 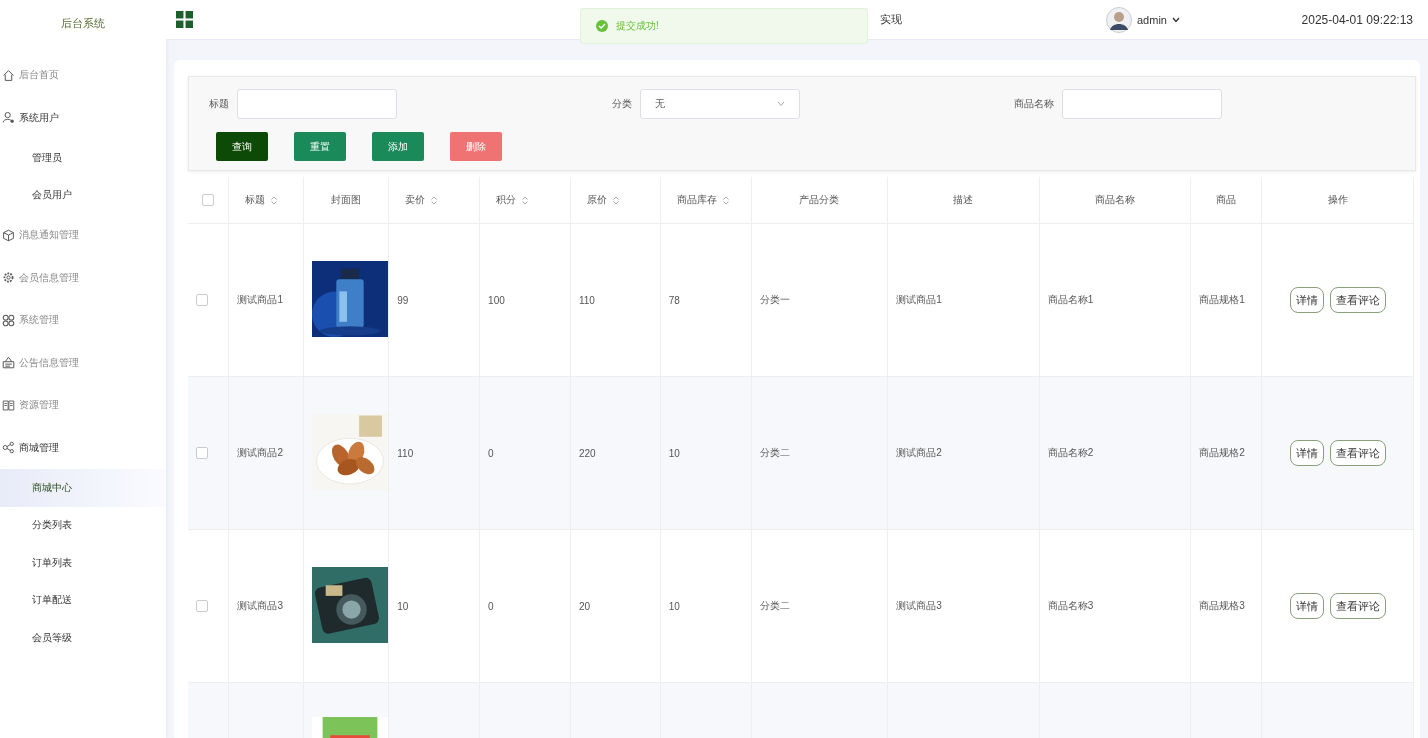 What do you see at coordinates (39, 117) in the screenshot?
I see `sidebar-item: 系统用户` at bounding box center [39, 117].